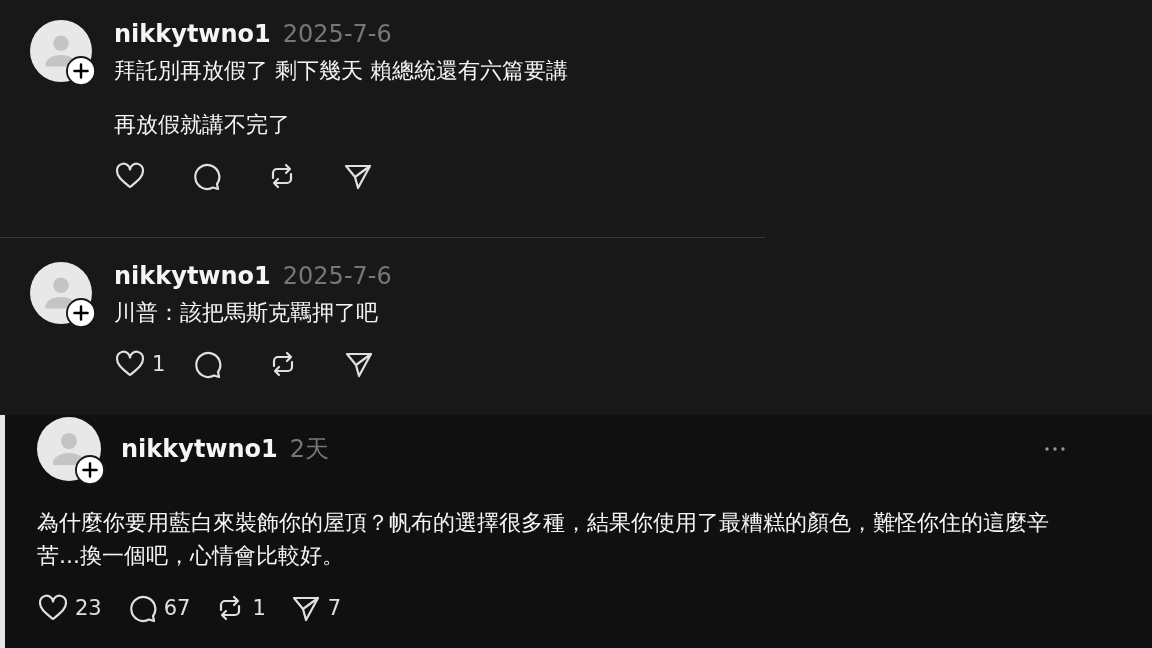 Image resolution: width=1152 pixels, height=648 pixels. What do you see at coordinates (543, 539) in the screenshot?
I see `post-text: 為什麼你要用藍白來裝飾你的屋頂？帆布的選擇很多種，結果你使用了最糟糕的顏色，難怪你住的這麼辛苦...換一個吧，心情會比較好。` at bounding box center [543, 539].